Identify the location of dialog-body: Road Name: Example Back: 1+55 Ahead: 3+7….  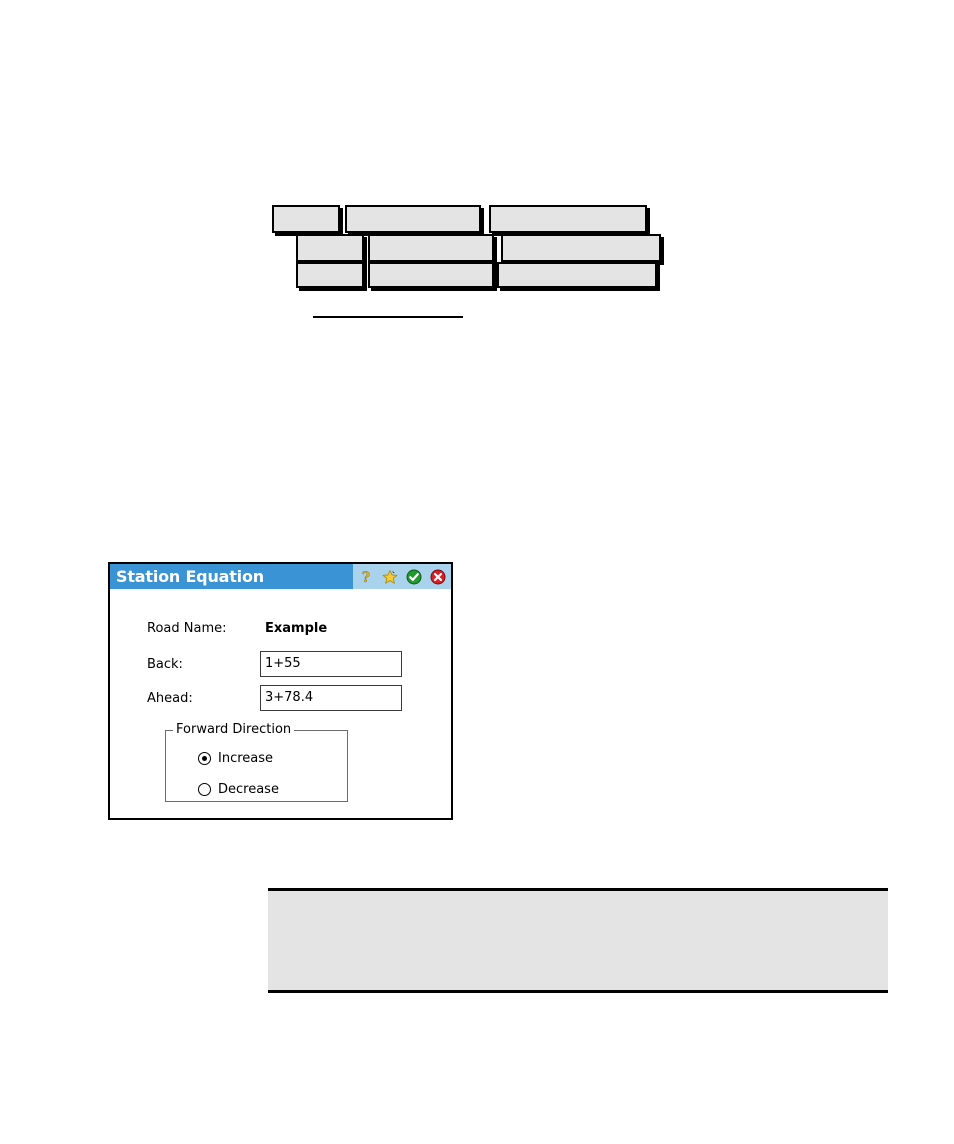
(280, 703).